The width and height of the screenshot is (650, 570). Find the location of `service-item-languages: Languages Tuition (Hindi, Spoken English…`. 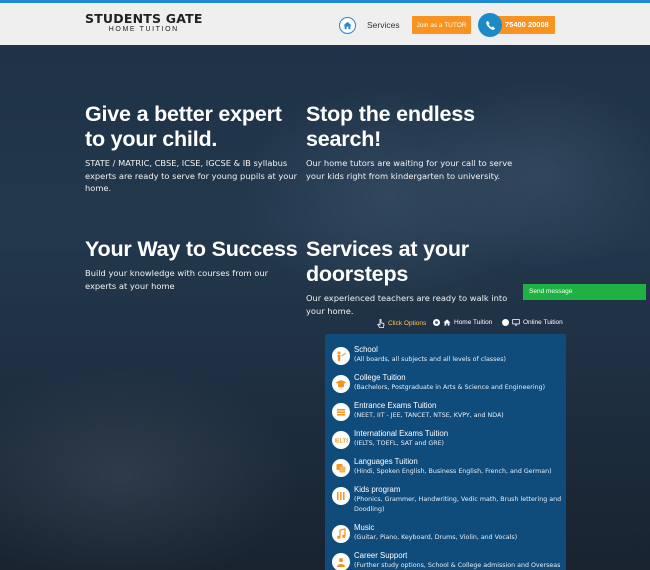

service-item-languages: Languages Tuition (Hindi, Spoken English… is located at coordinates (447, 471).